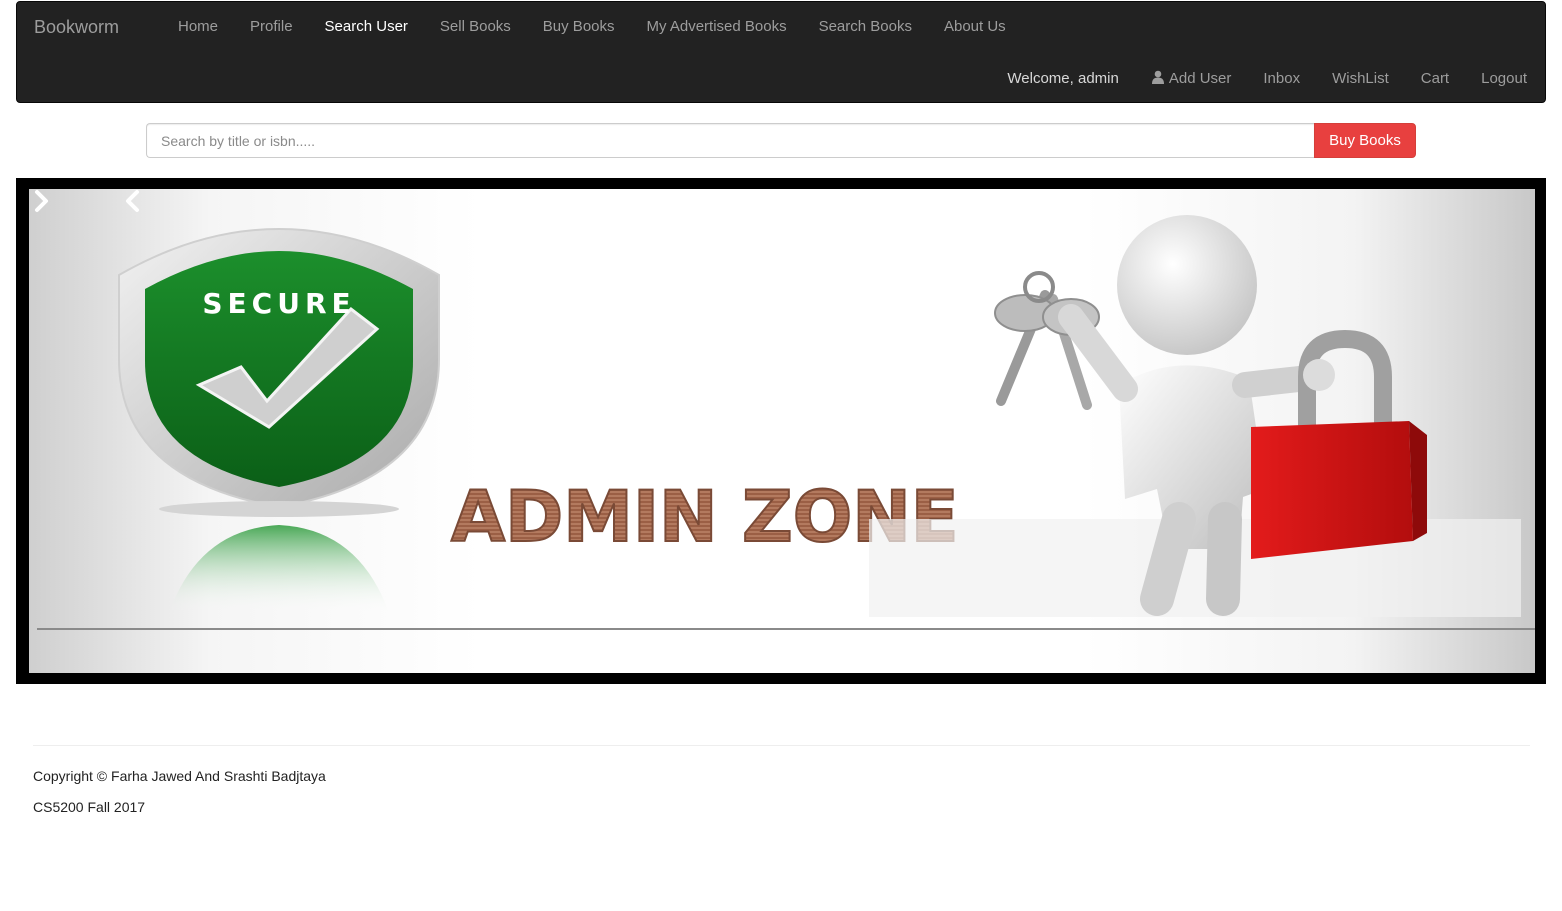 This screenshot has width=1562, height=911. I want to click on add-user-label: Add User, so click(1200, 78).